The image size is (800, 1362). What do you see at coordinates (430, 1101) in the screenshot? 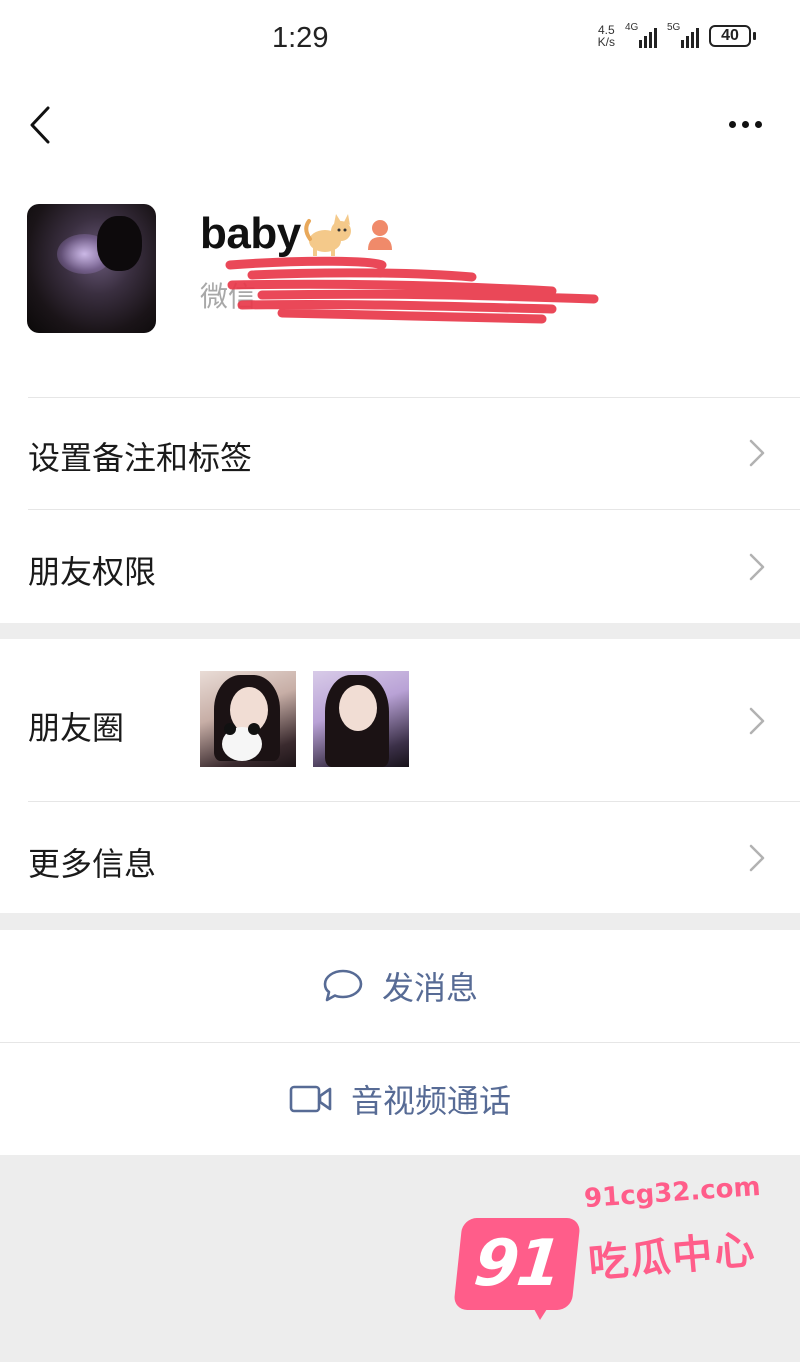
I see `video-call-label: 音视频通话` at bounding box center [430, 1101].